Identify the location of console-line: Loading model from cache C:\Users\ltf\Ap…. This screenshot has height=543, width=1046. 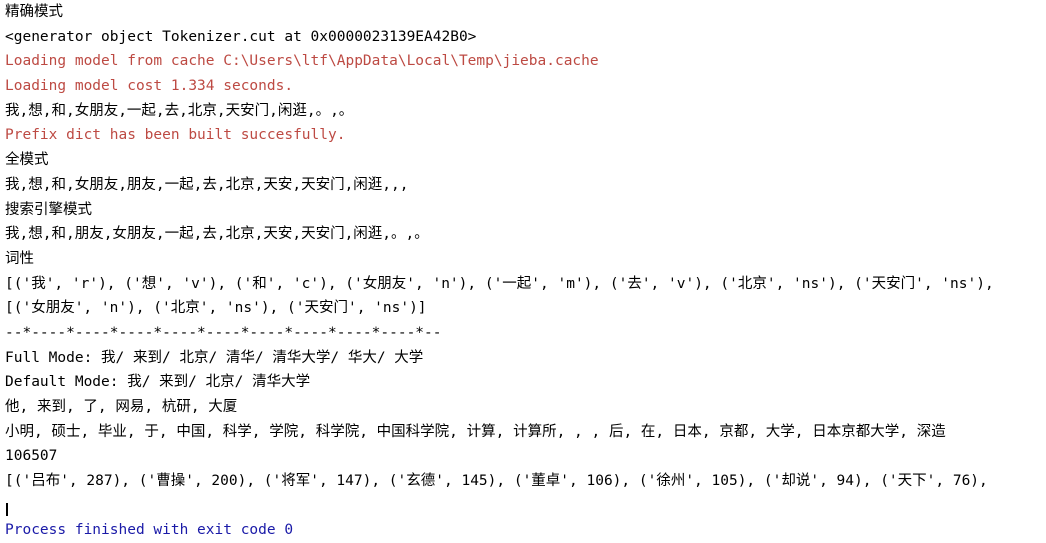
(302, 61).